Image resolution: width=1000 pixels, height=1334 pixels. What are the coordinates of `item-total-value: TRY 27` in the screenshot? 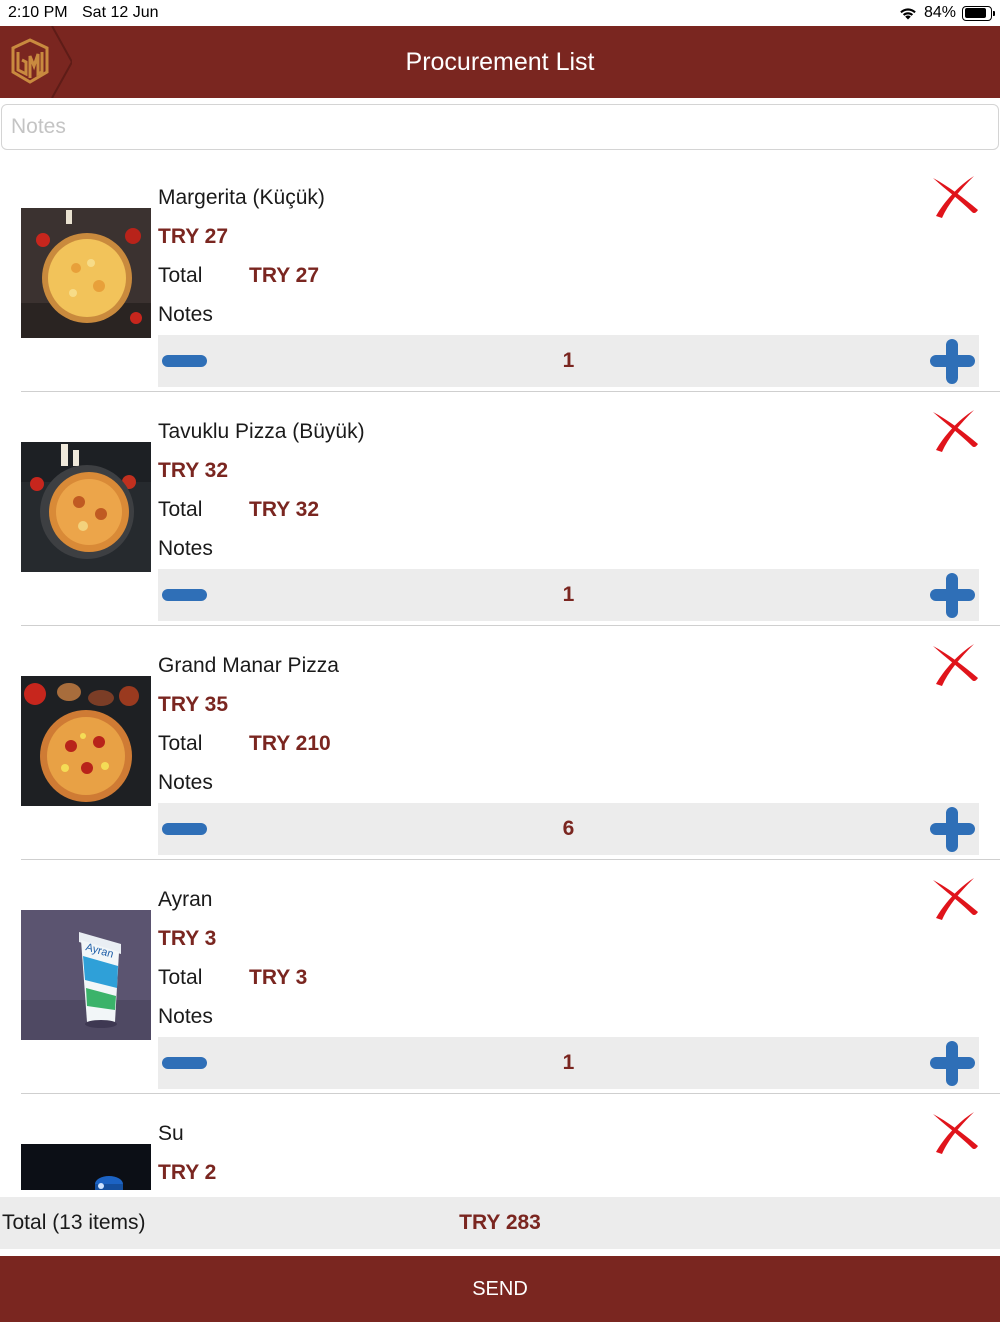 It's located at (284, 275).